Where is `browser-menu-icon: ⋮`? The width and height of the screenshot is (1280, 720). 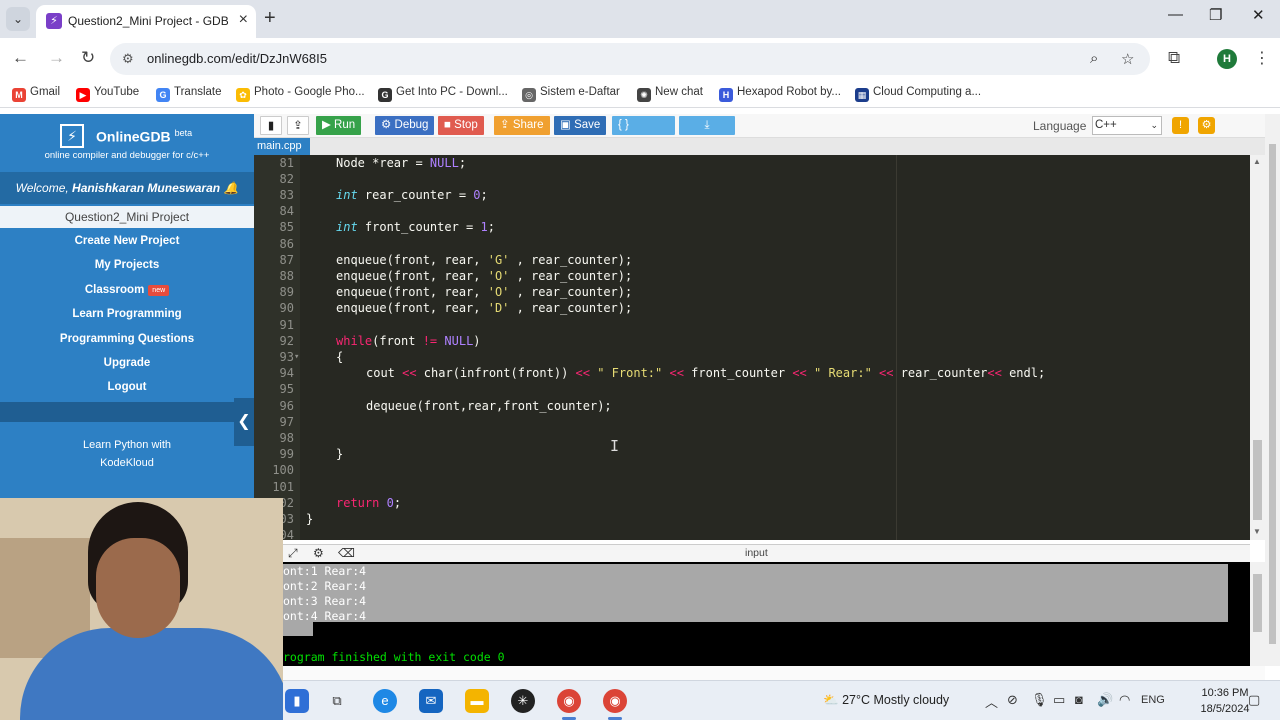
browser-menu-icon: ⋮ is located at coordinates (1262, 58).